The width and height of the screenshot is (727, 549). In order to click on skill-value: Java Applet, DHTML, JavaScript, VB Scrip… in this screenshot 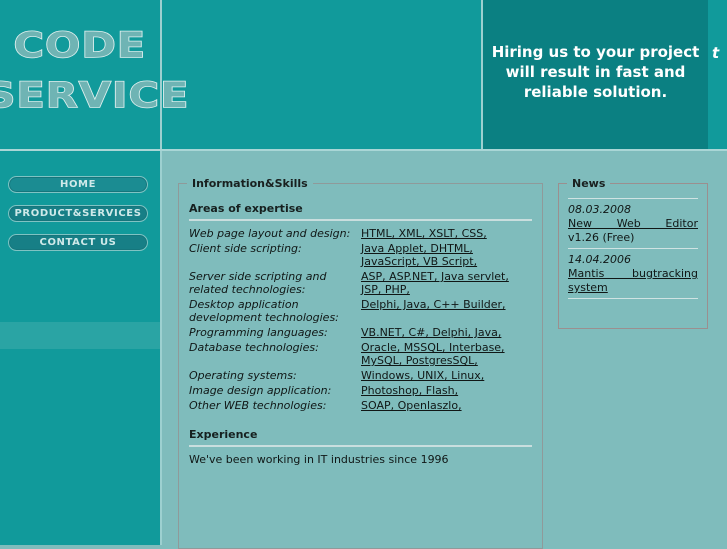, I will do `click(446, 256)`.